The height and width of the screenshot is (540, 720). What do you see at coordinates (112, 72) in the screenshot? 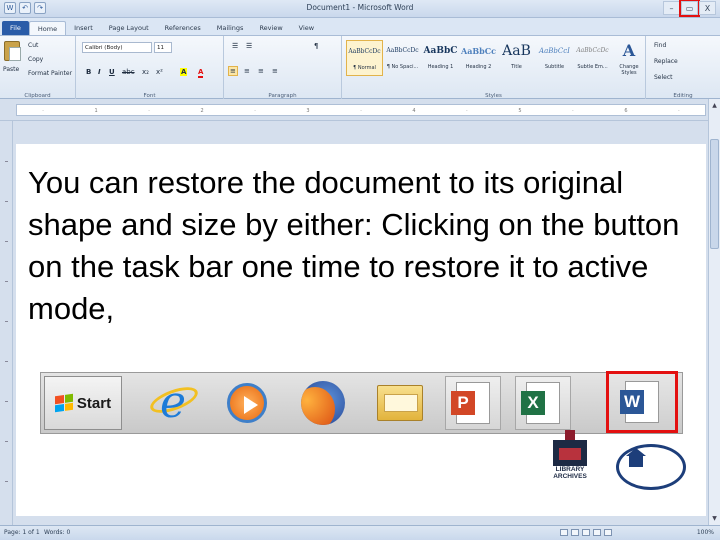
I see `underline-button: U` at bounding box center [112, 72].